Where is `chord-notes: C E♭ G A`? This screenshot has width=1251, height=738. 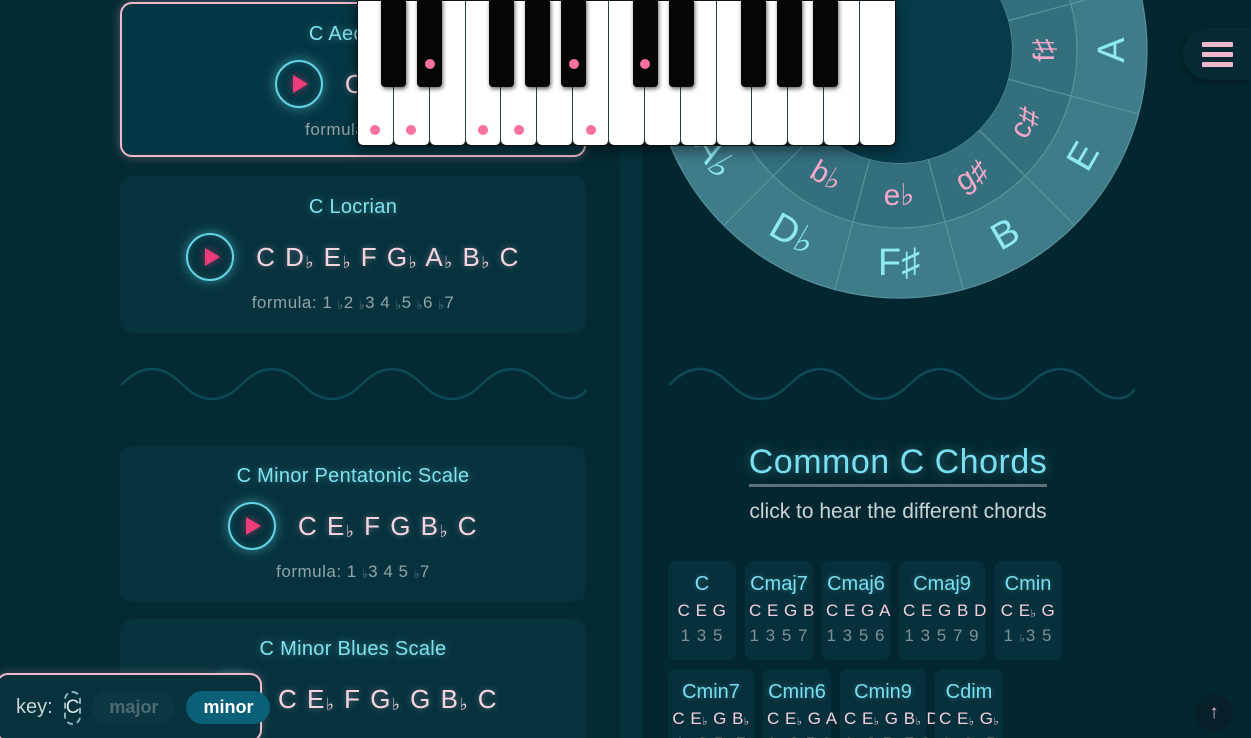 chord-notes: C E♭ G A is located at coordinates (802, 718).